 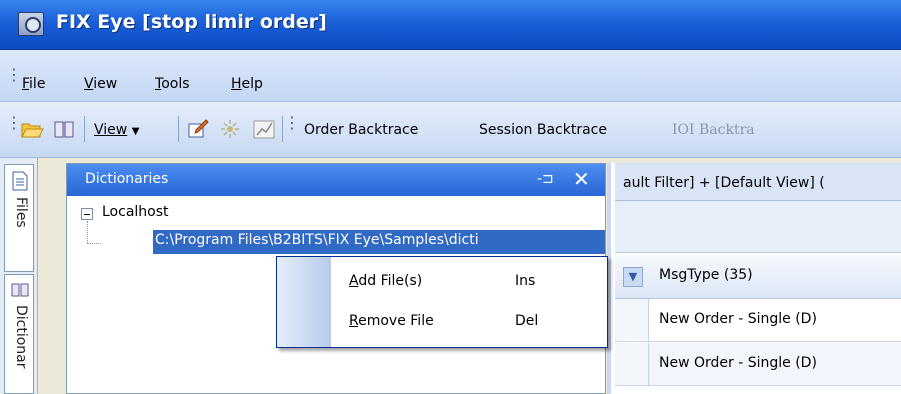 I want to click on toolbar-grip: ⋮, so click(x=8, y=123).